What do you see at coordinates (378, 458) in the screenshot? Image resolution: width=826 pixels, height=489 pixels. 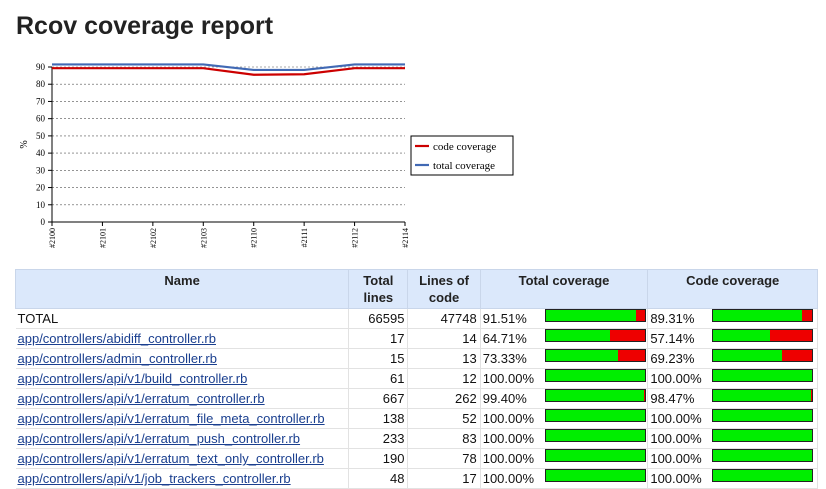 I see `total-lines-cell: 190` at bounding box center [378, 458].